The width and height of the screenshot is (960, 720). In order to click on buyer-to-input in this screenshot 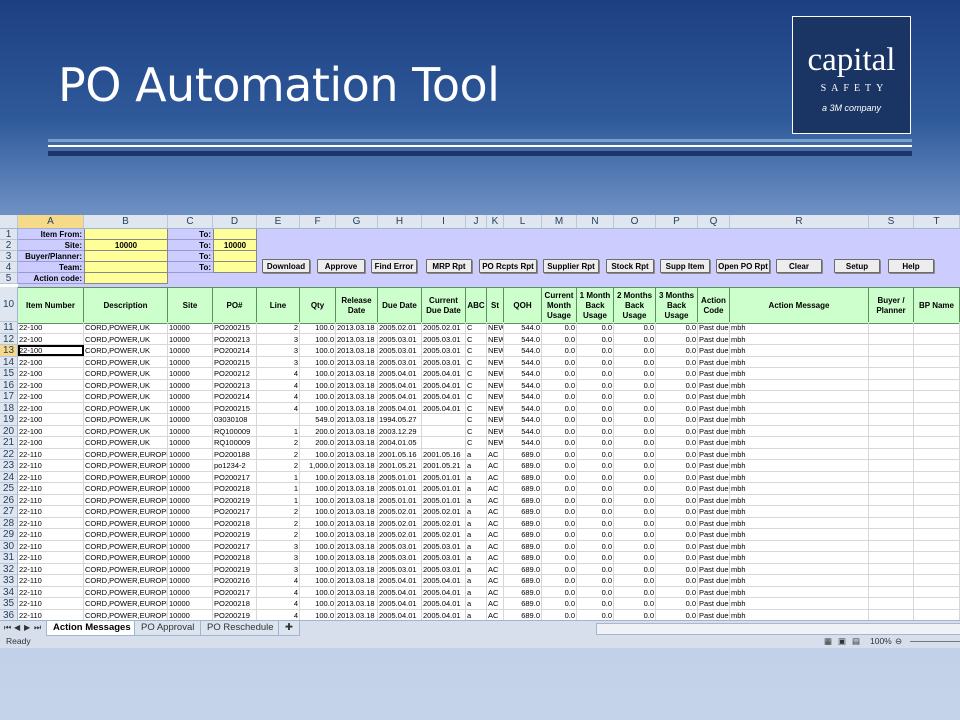, I will do `click(235, 256)`.